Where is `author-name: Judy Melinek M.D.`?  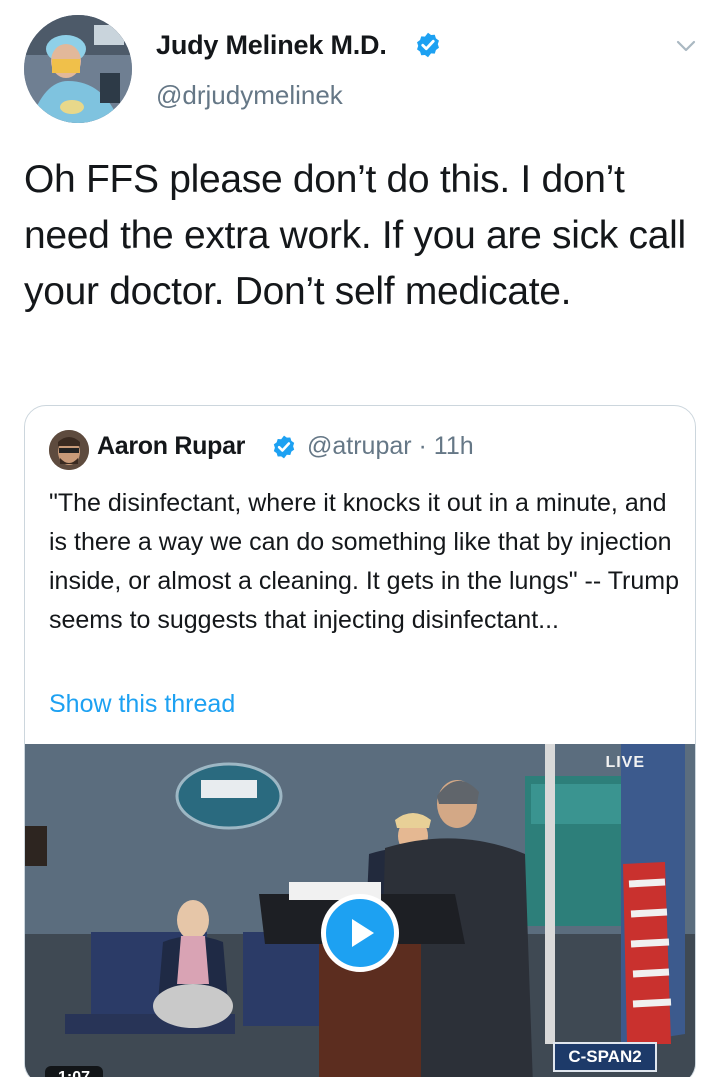
author-name: Judy Melinek M.D. is located at coordinates (271, 45).